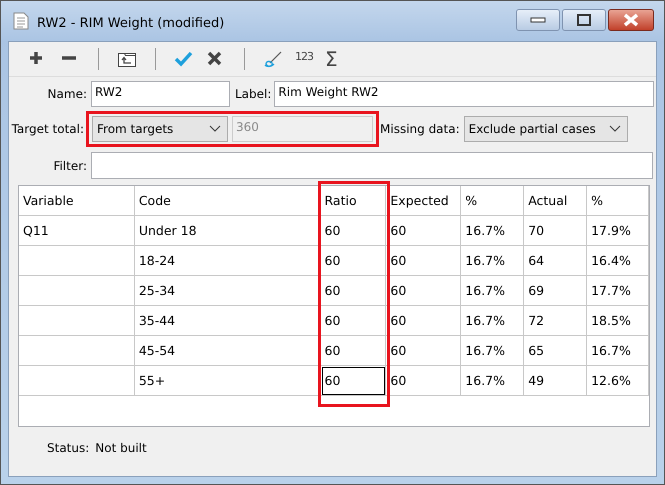 The width and height of the screenshot is (665, 485). Describe the element at coordinates (546, 129) in the screenshot. I see `missing-data-dropdown: Exclude partial cases` at that location.